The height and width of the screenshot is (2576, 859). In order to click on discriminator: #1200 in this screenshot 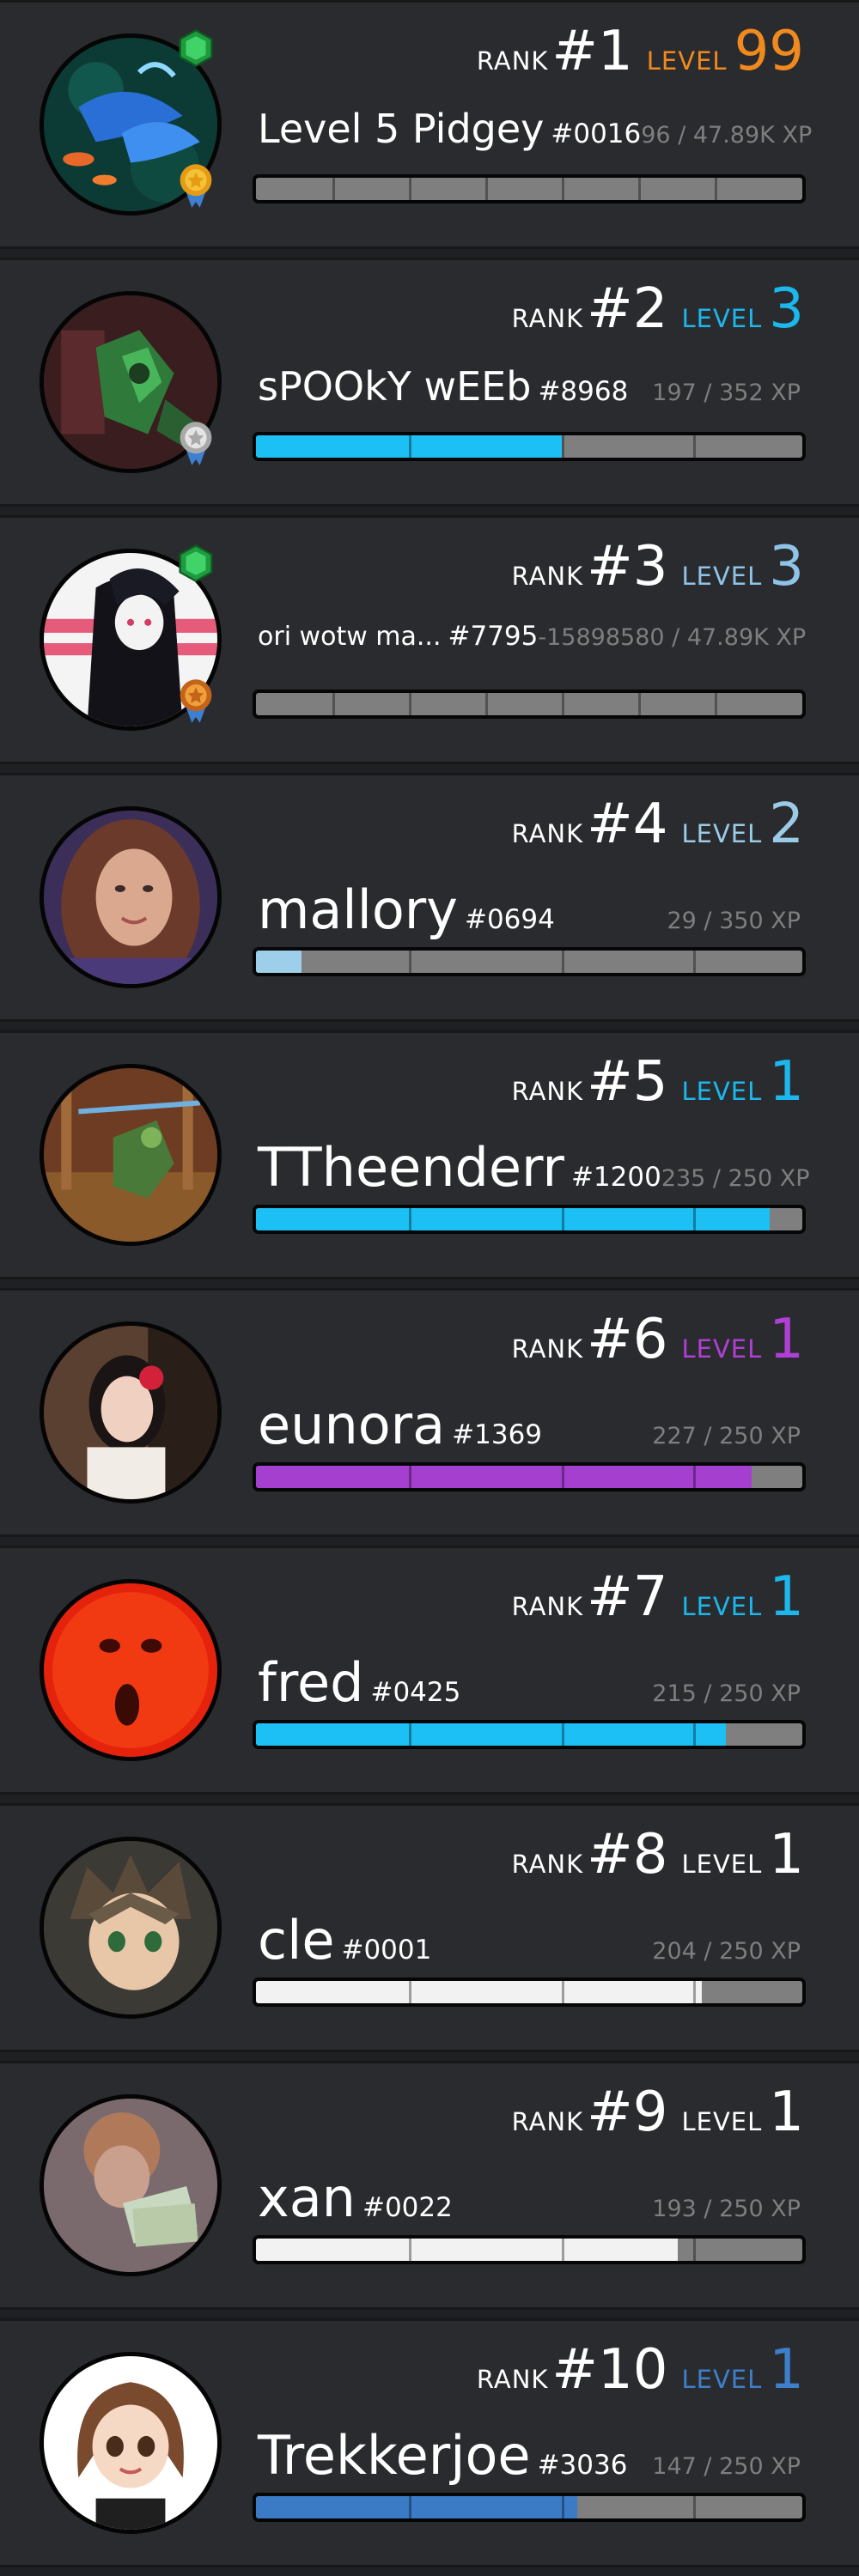, I will do `click(615, 1177)`.